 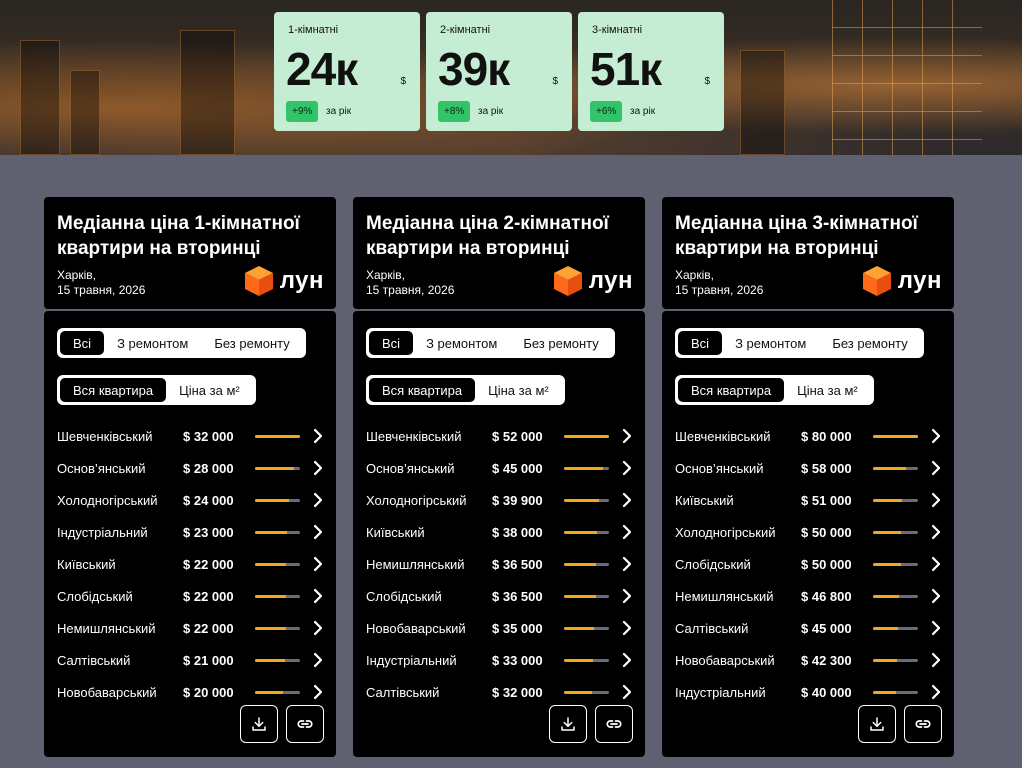 I want to click on district-row: Київський $ 22 000, so click(x=193, y=564).